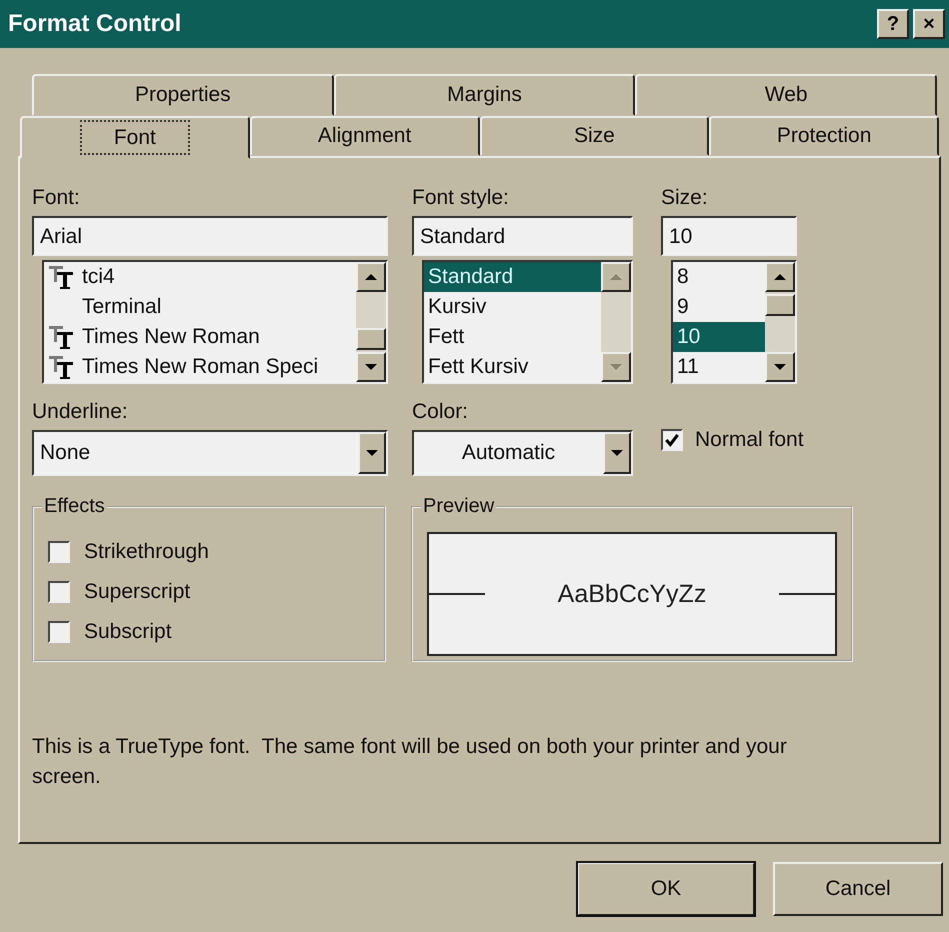 The width and height of the screenshot is (949, 932). What do you see at coordinates (719, 337) in the screenshot?
I see `list-item: 10` at bounding box center [719, 337].